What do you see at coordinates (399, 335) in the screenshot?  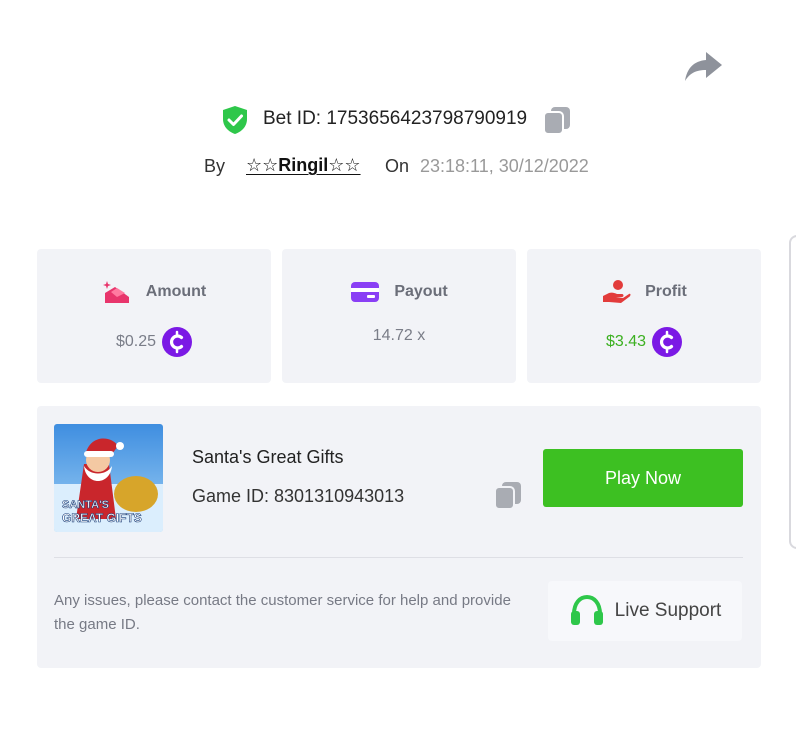 I see `payout-value: 14.72 x` at bounding box center [399, 335].